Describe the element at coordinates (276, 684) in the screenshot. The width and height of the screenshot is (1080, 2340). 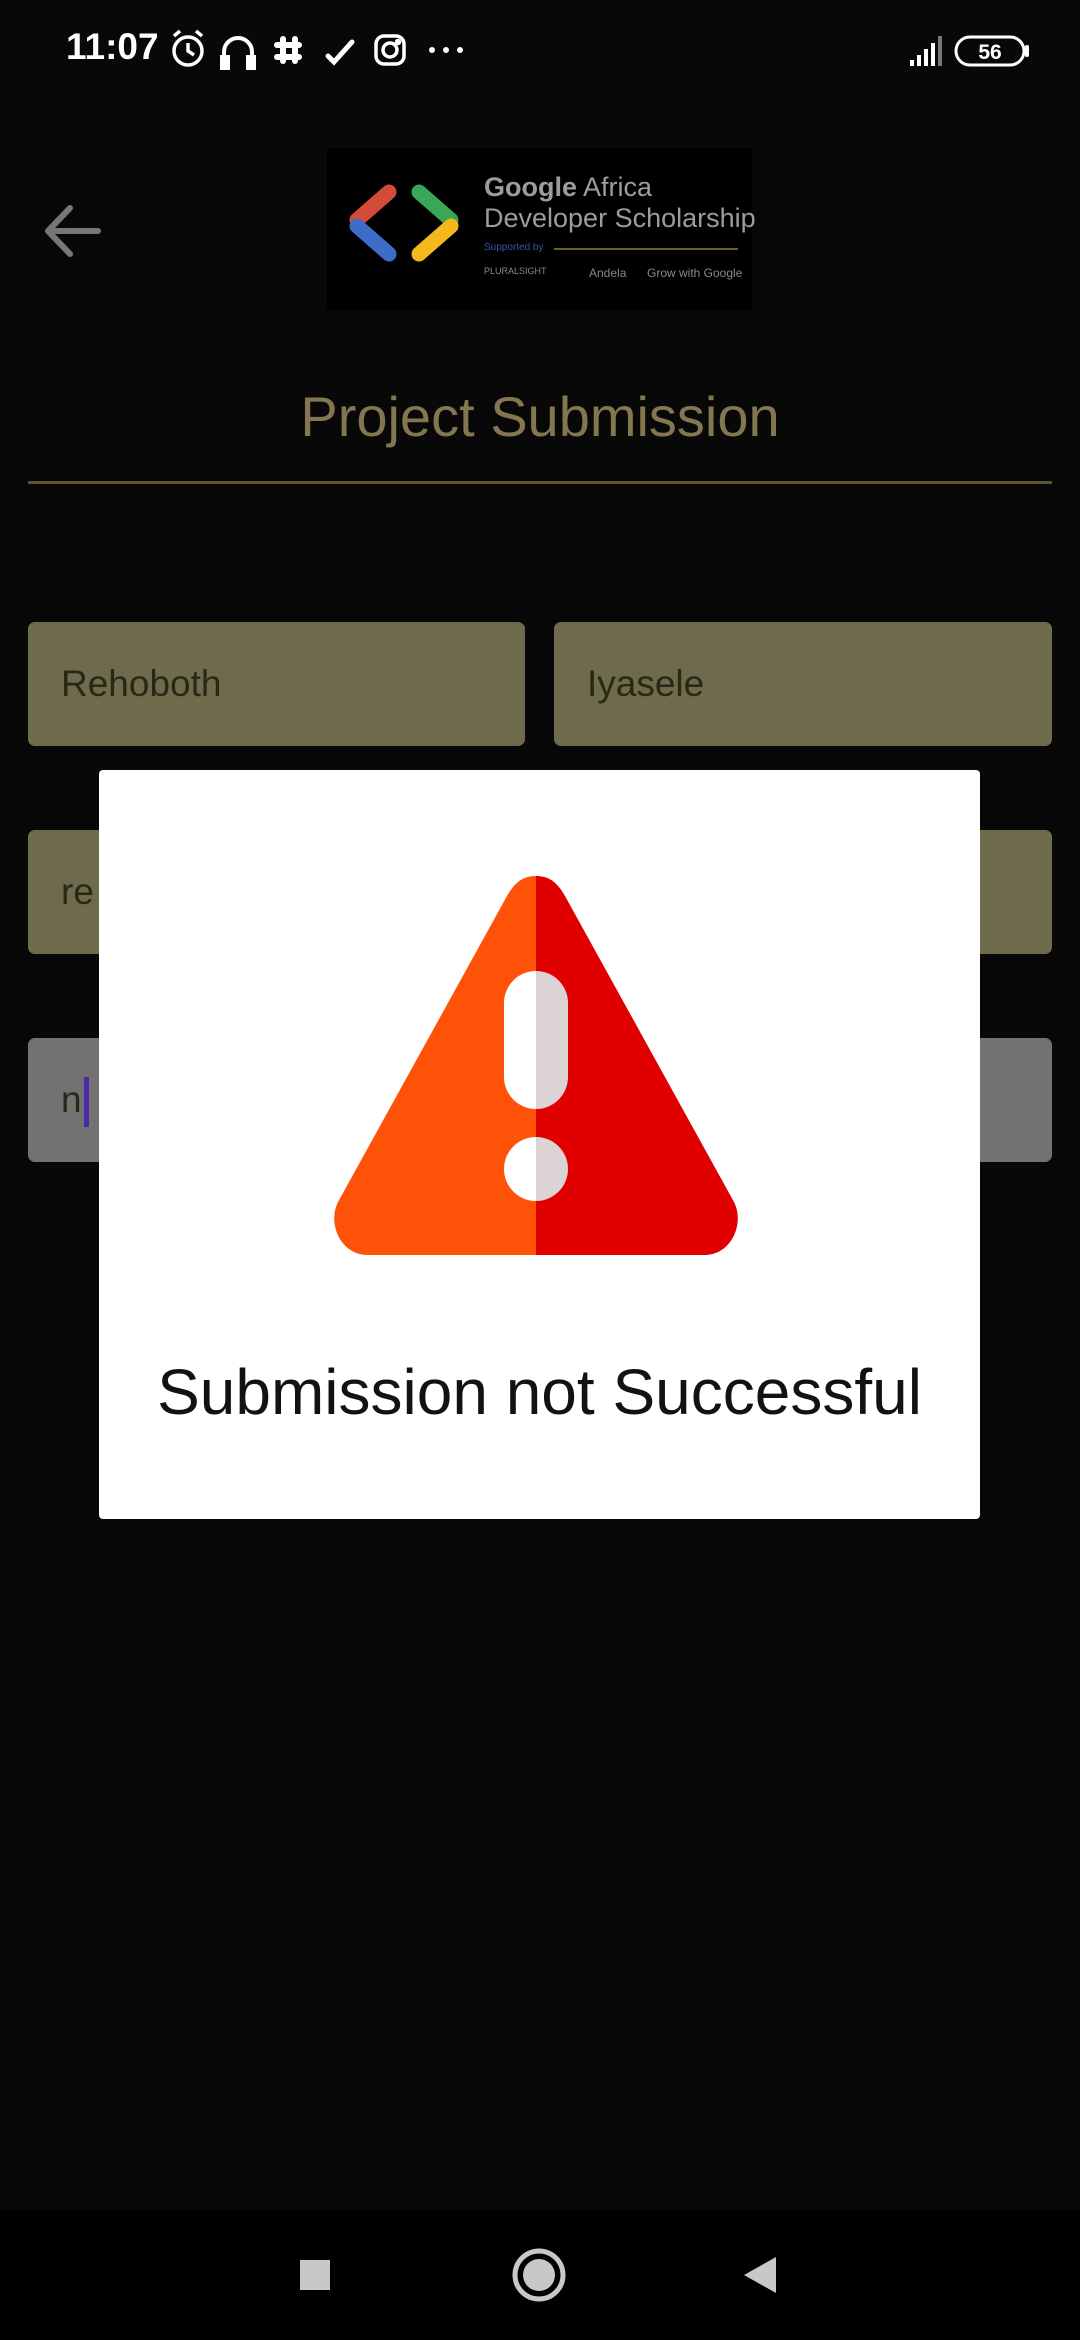
I see `first-name-field: Rehoboth` at that location.